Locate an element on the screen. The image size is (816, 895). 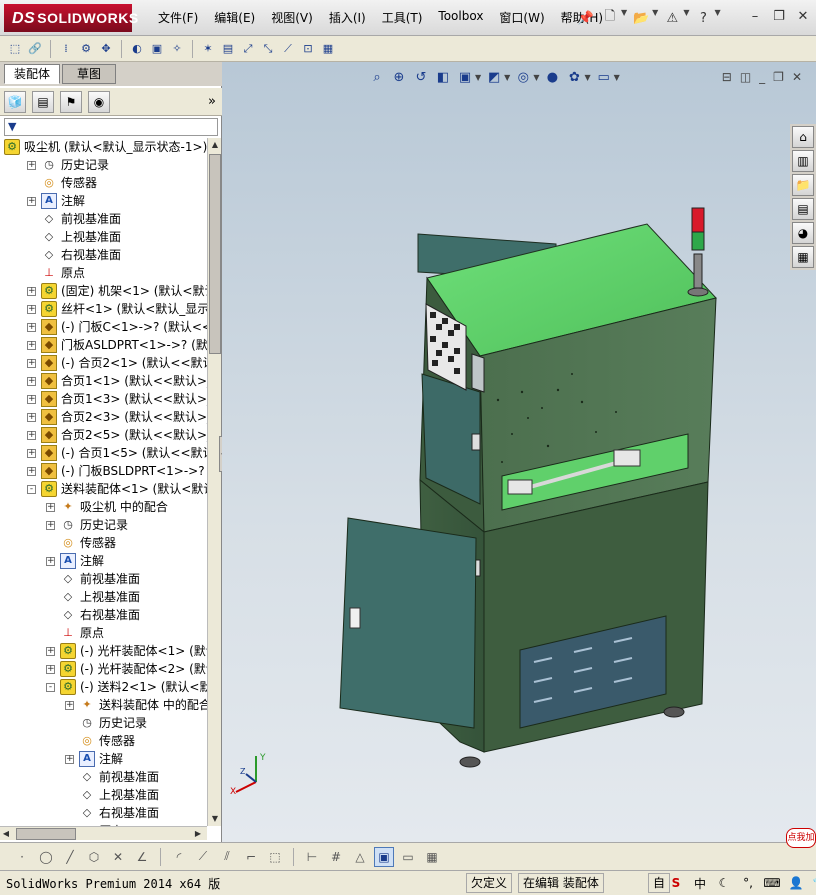
scrollbar-thumb is located at coordinates (215, 254).